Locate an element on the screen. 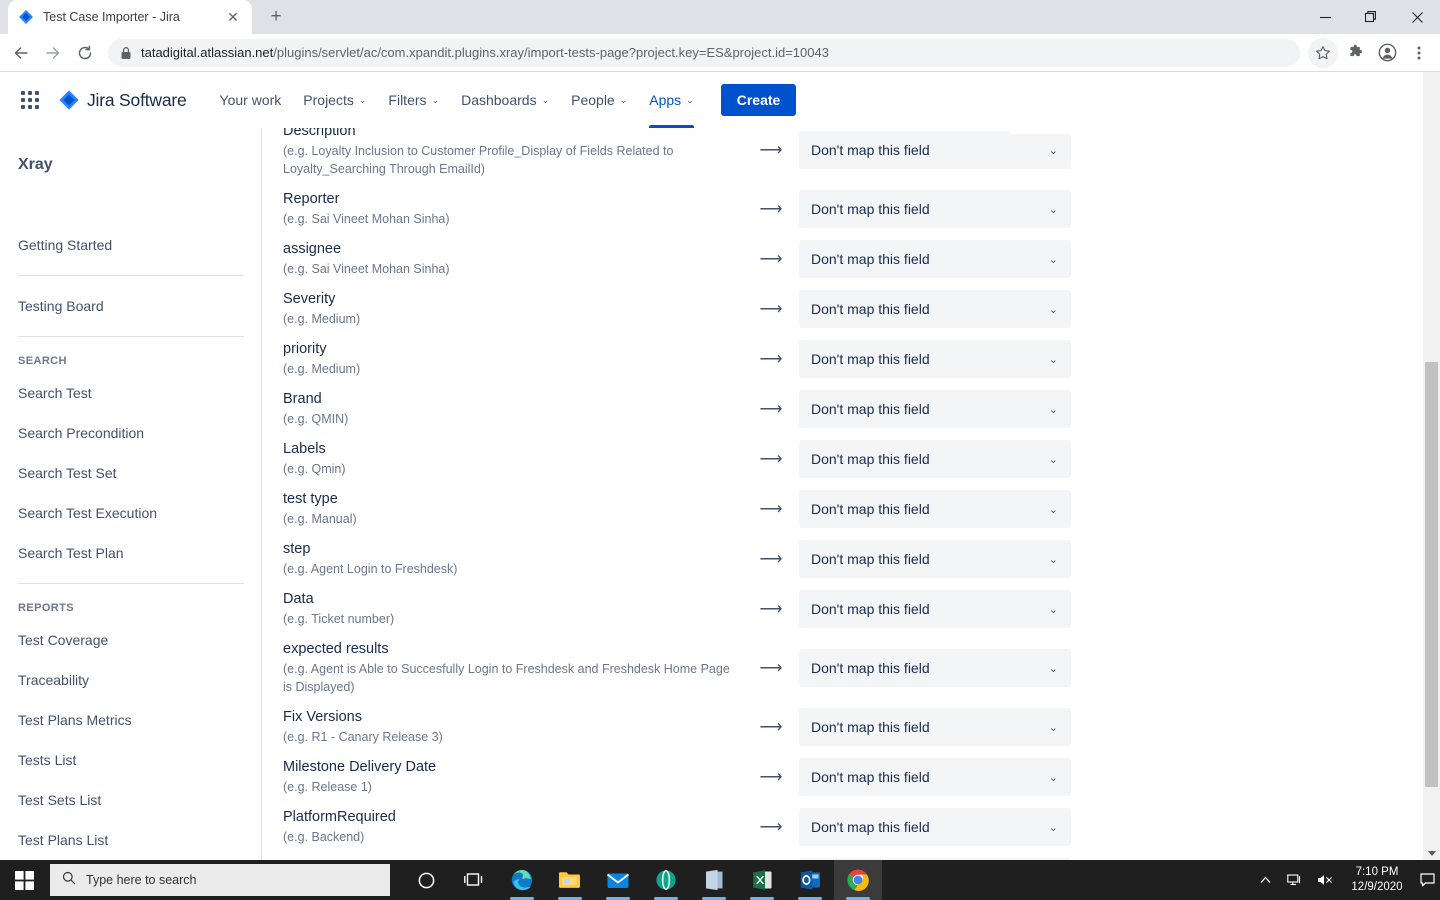 The height and width of the screenshot is (900, 1440). profile-avatar-icon is located at coordinates (1387, 53).